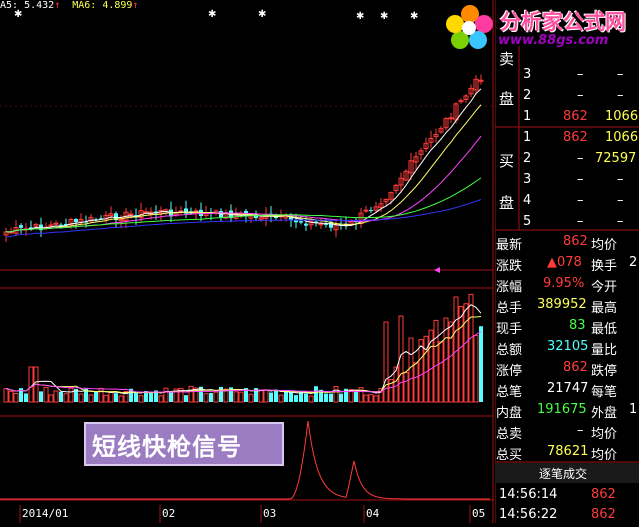 This screenshot has width=639, height=527. I want to click on stat-row: 总买 78621 均价, so click(567, 452).